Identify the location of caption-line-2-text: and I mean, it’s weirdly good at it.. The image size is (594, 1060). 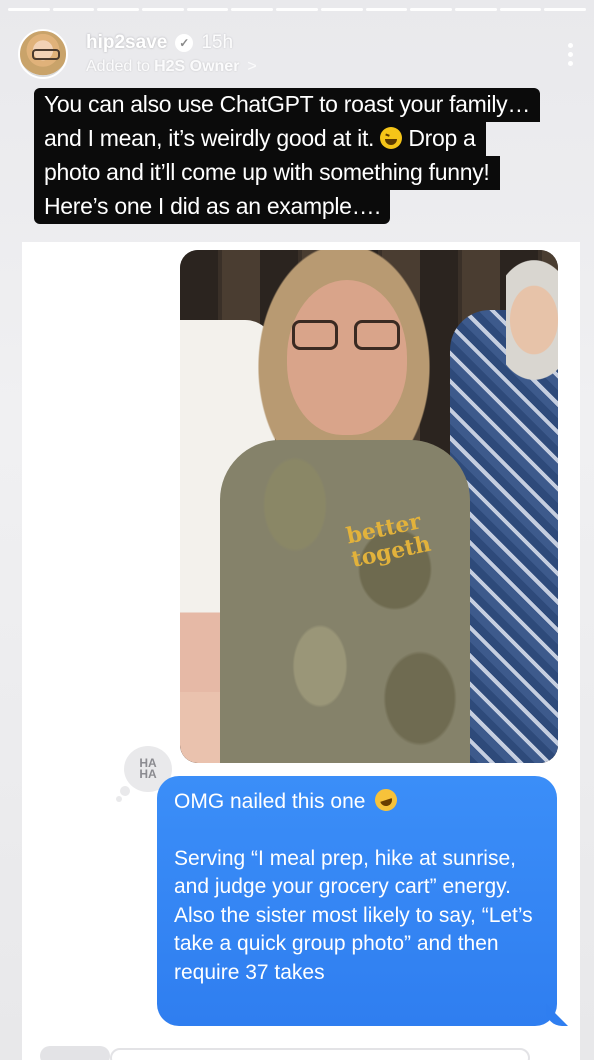
(209, 138).